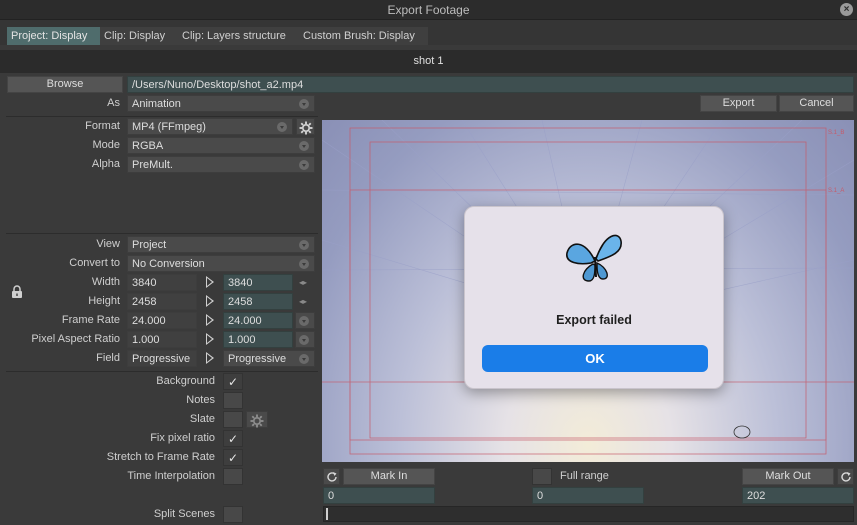 Image resolution: width=857 pixels, height=525 pixels. Describe the element at coordinates (303, 282) in the screenshot. I see `link-width-icon: ◂▸` at that location.